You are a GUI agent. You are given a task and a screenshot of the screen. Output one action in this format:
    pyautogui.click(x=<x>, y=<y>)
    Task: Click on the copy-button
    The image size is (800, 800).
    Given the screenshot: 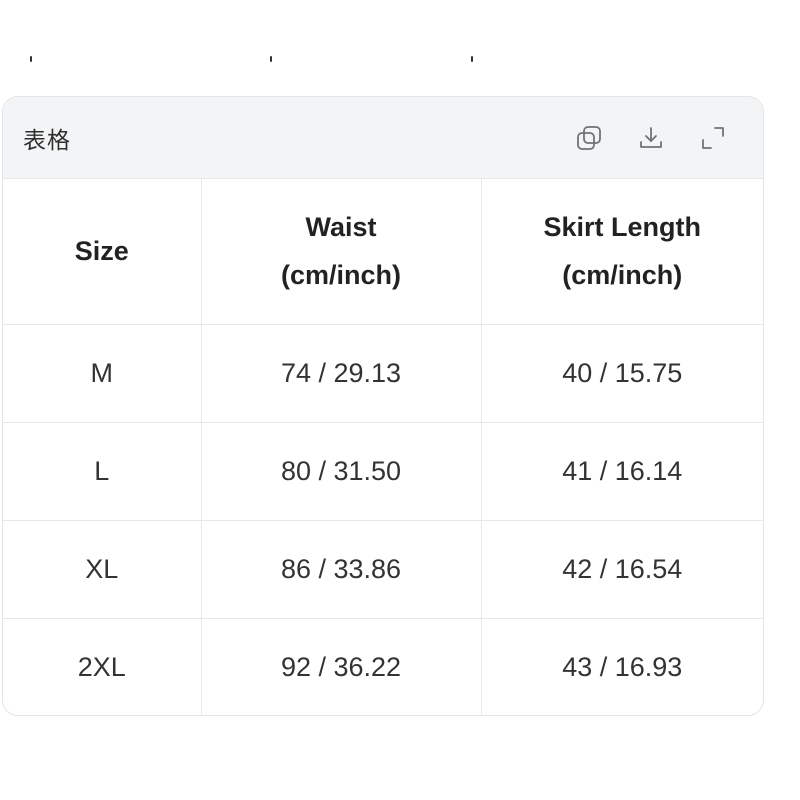 What is the action you would take?
    pyautogui.click(x=589, y=138)
    